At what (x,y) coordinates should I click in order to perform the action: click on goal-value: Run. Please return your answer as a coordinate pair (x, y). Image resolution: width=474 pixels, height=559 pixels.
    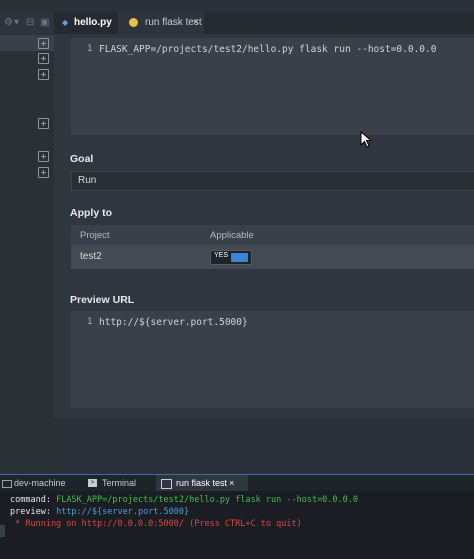
    Looking at the image, I should click on (87, 180).